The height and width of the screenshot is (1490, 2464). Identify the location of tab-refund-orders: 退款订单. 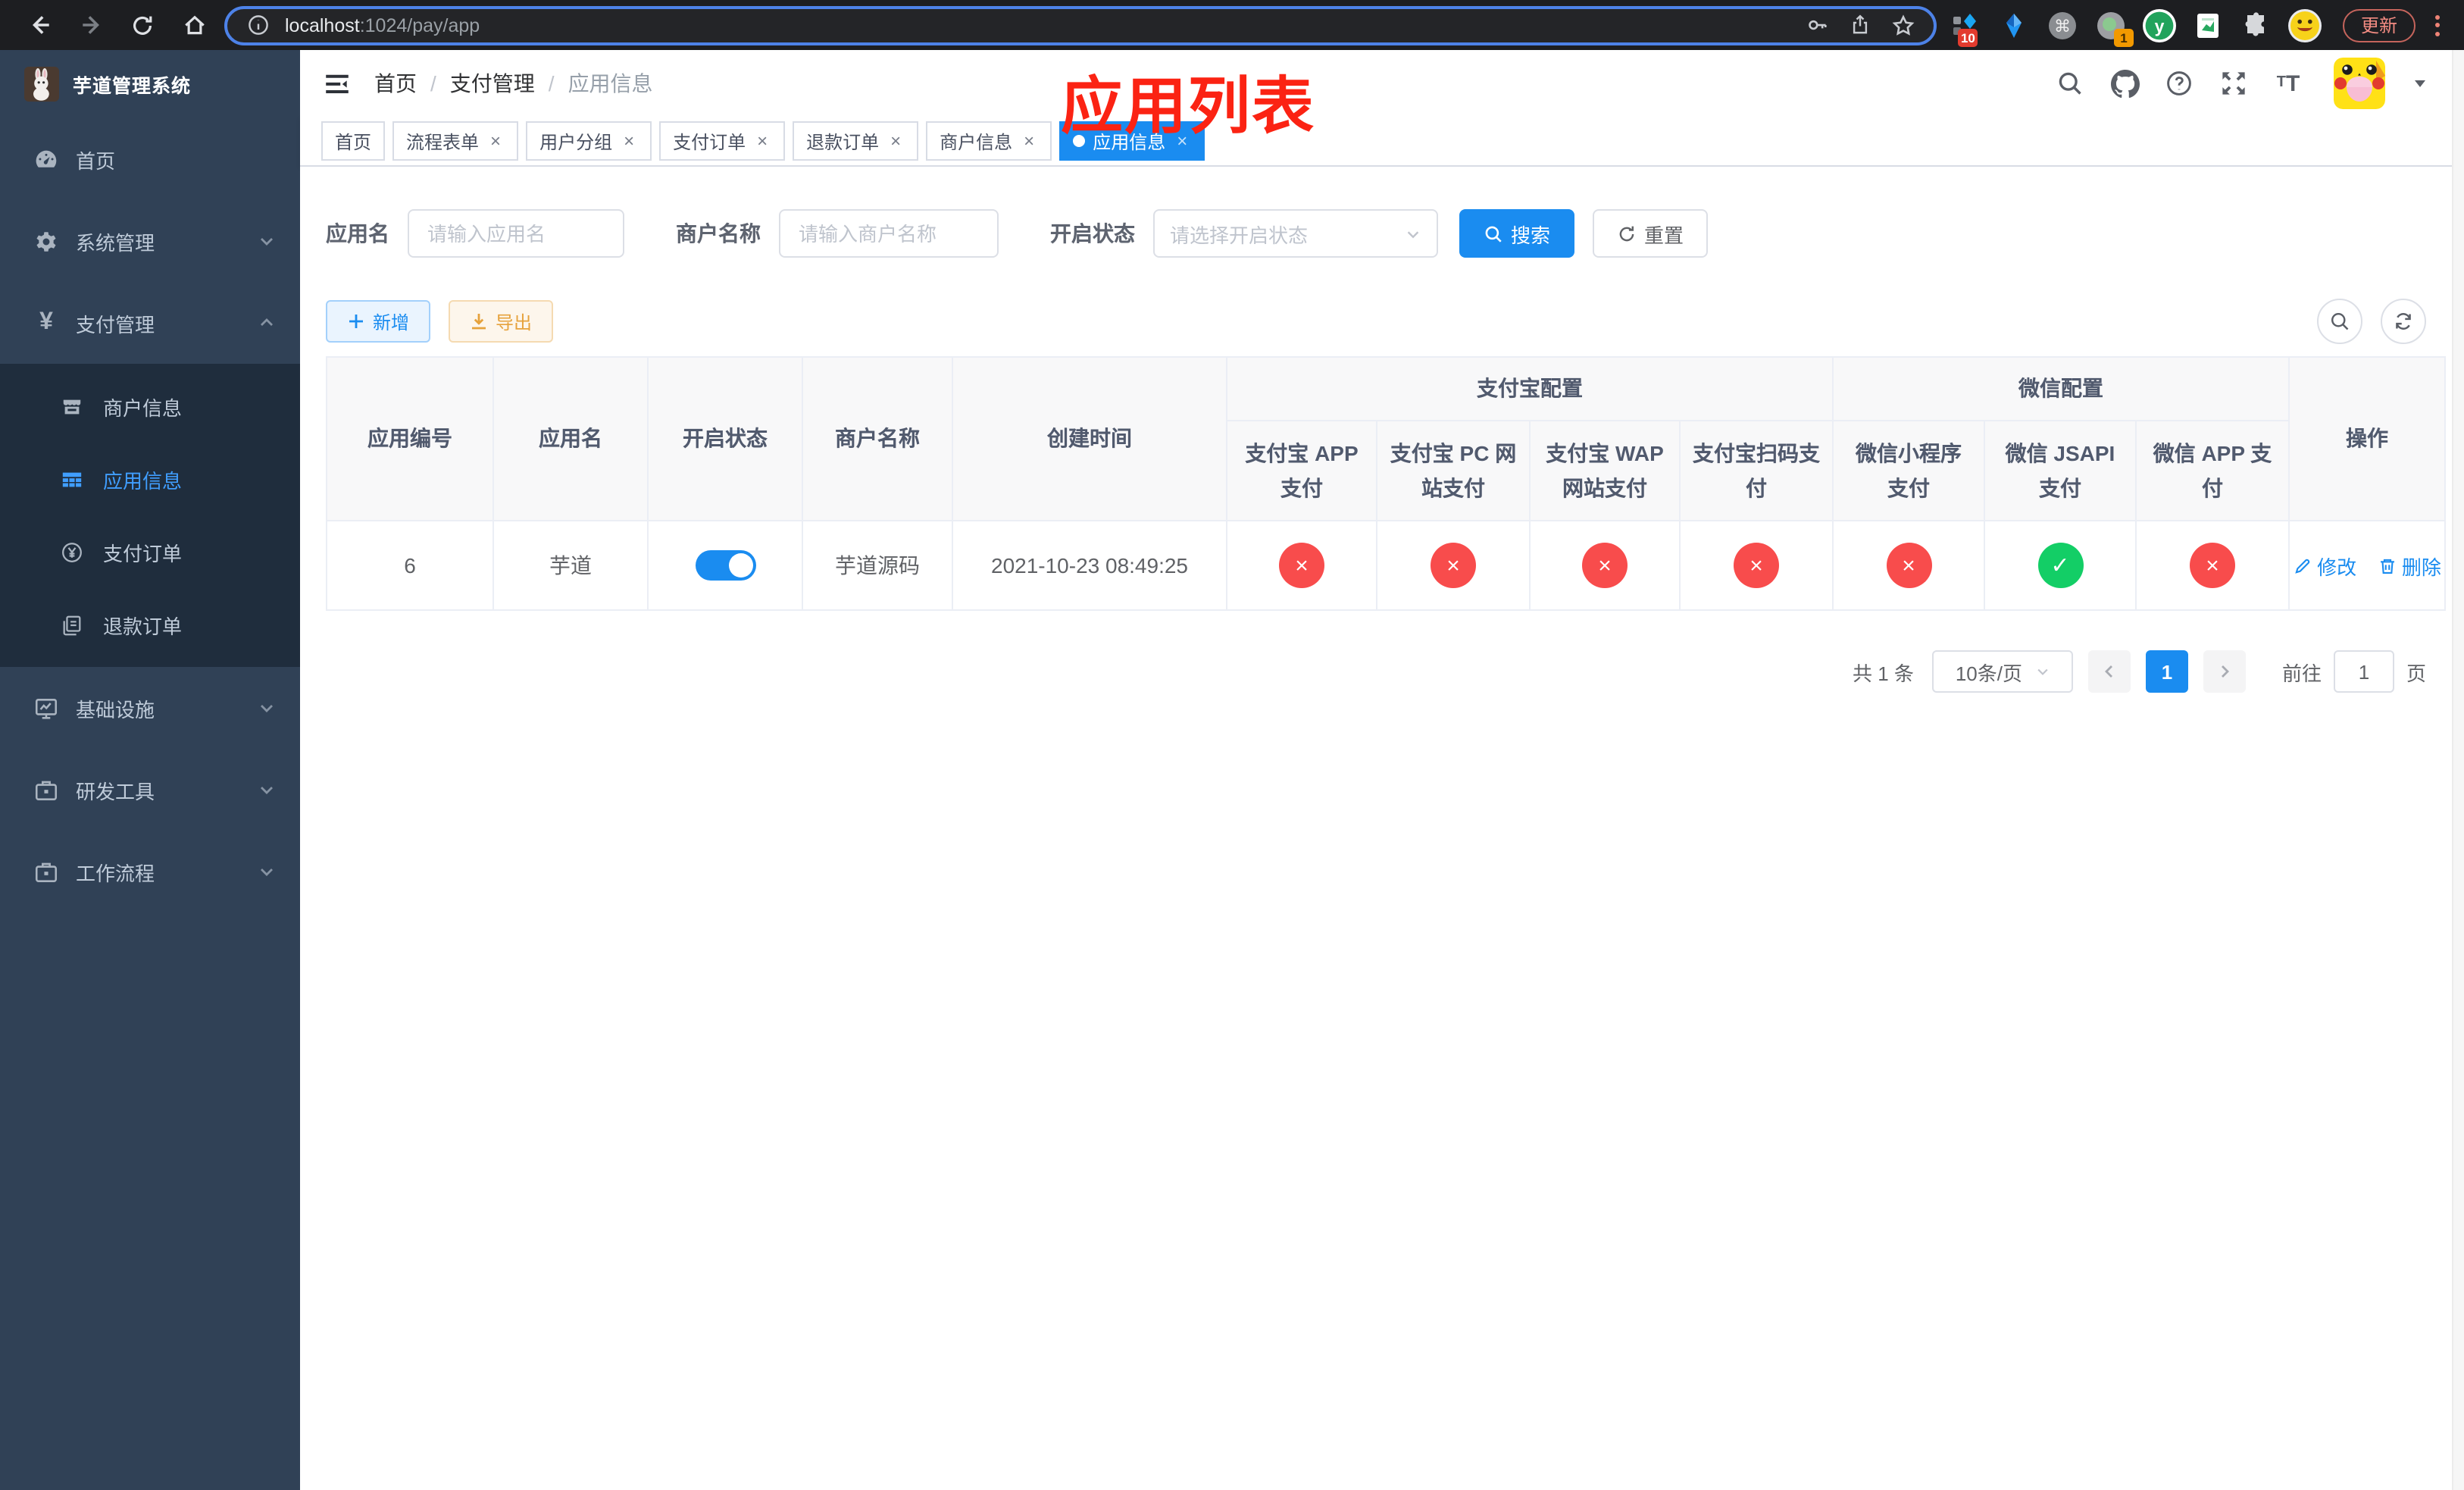
(856, 141).